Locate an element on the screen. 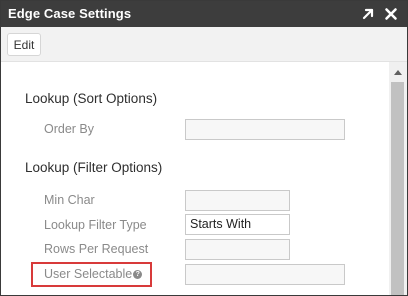  min-char-label: Min Char is located at coordinates (69, 200).